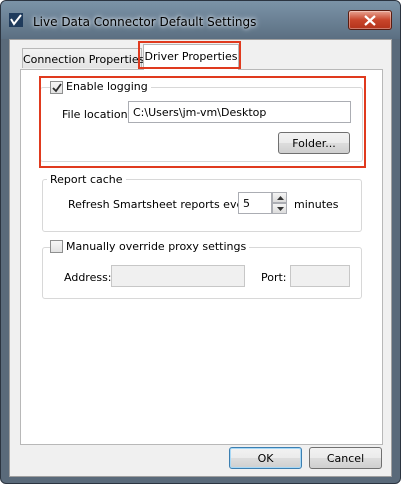 This screenshot has height=484, width=401. I want to click on file-location-label: File location:, so click(97, 114).